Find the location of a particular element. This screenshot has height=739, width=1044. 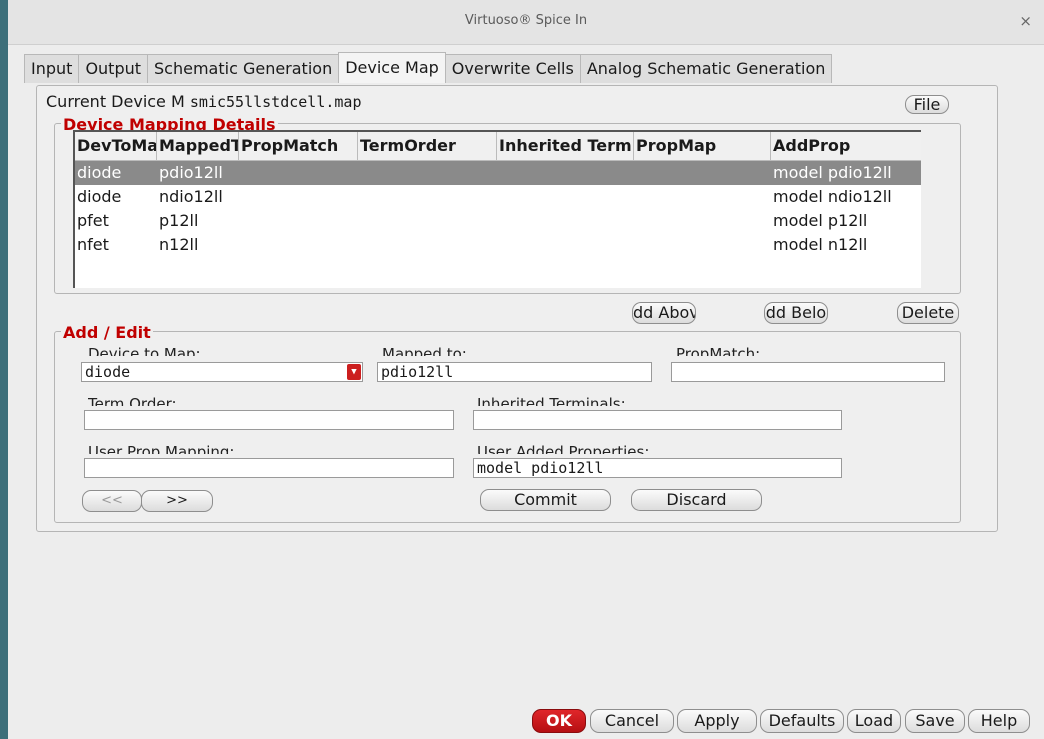

inherited-terminals-label: Inherited Terminals: is located at coordinates (551, 400).